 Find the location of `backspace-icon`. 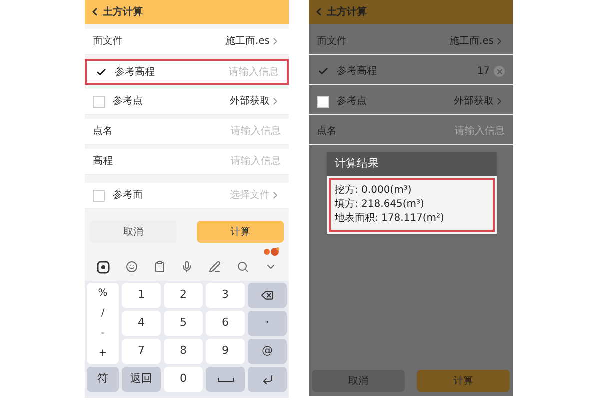

backspace-icon is located at coordinates (267, 295).